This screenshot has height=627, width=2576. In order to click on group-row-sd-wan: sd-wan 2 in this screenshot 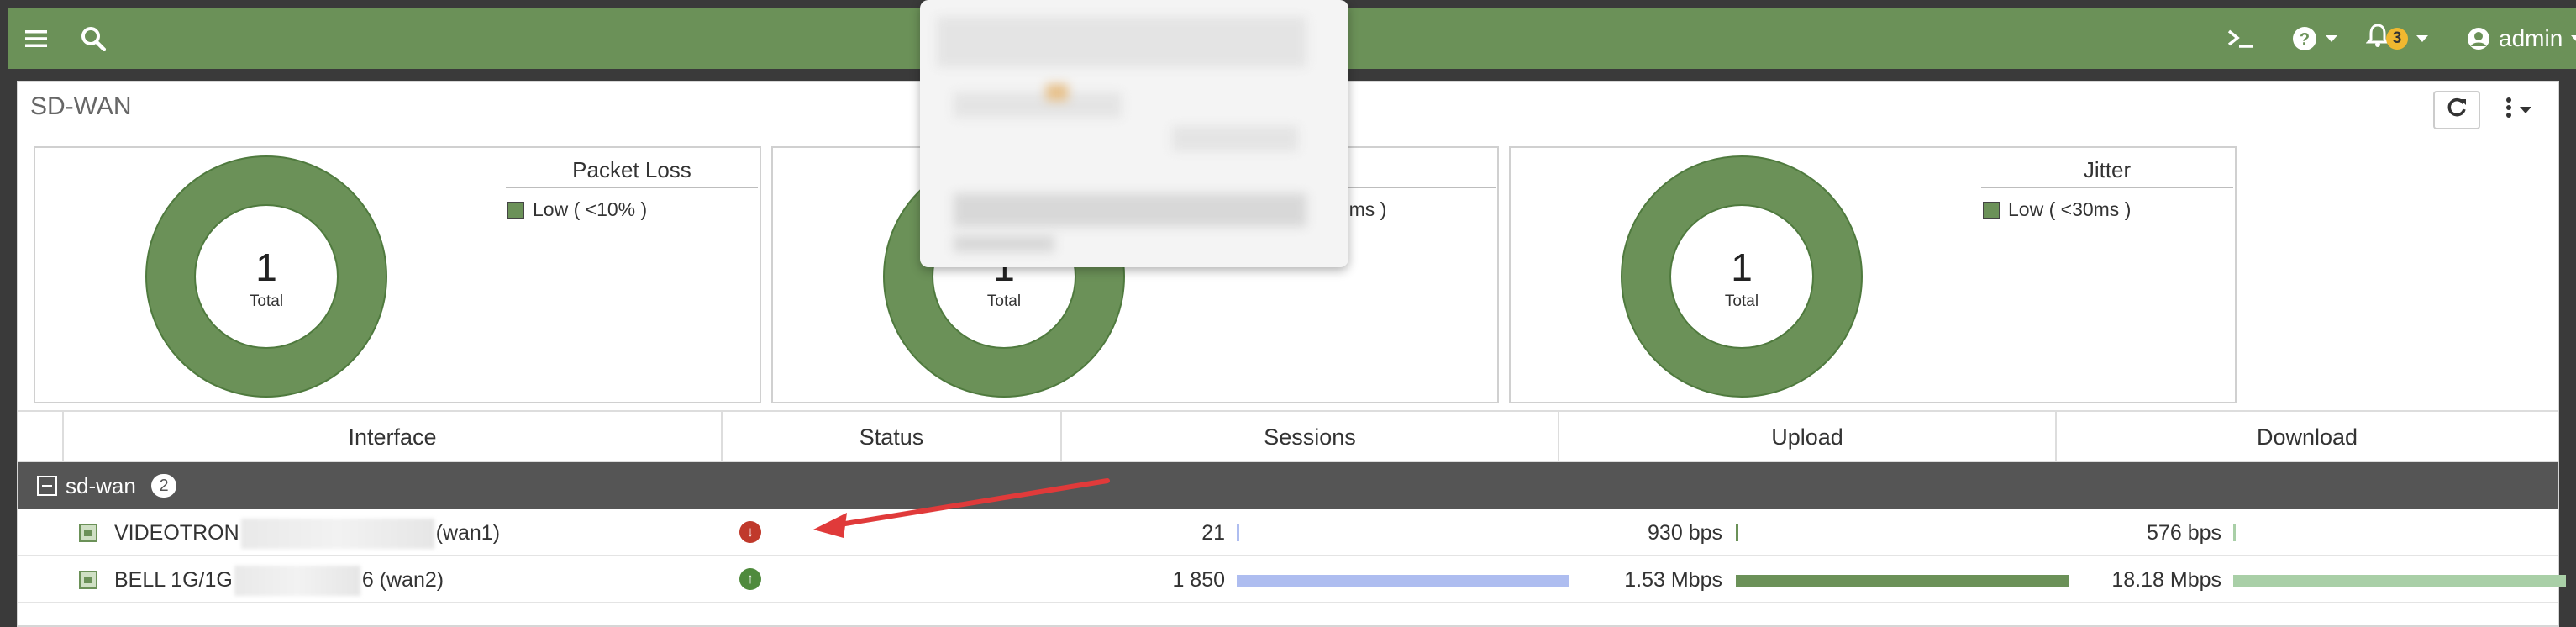, I will do `click(1288, 485)`.